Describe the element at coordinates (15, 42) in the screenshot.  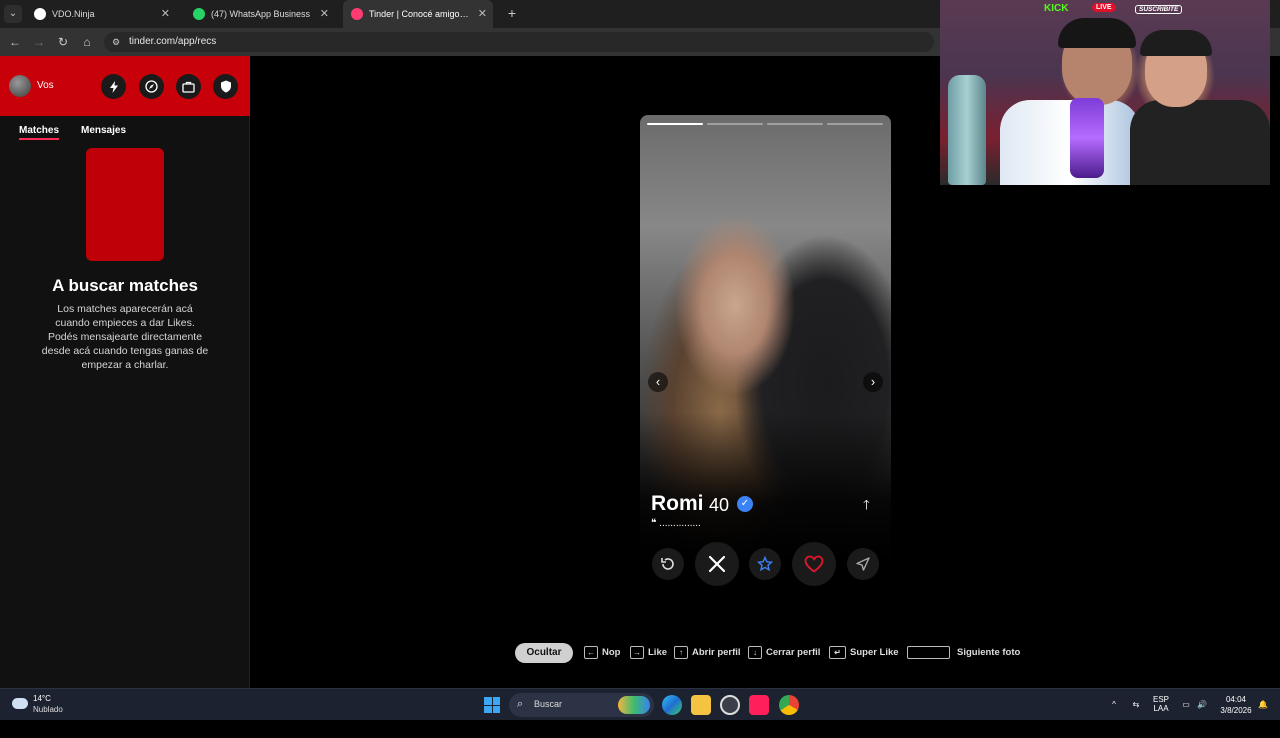
I see `back-icon: ←` at that location.